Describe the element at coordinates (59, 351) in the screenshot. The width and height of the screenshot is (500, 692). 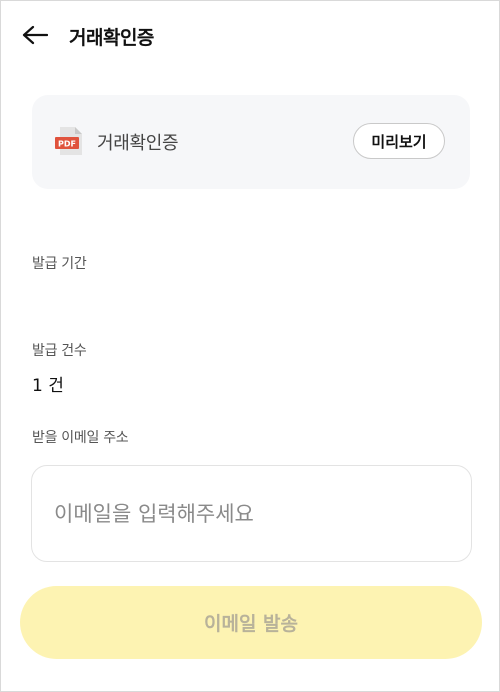
I see `issue-count-label: 발급 건수` at that location.